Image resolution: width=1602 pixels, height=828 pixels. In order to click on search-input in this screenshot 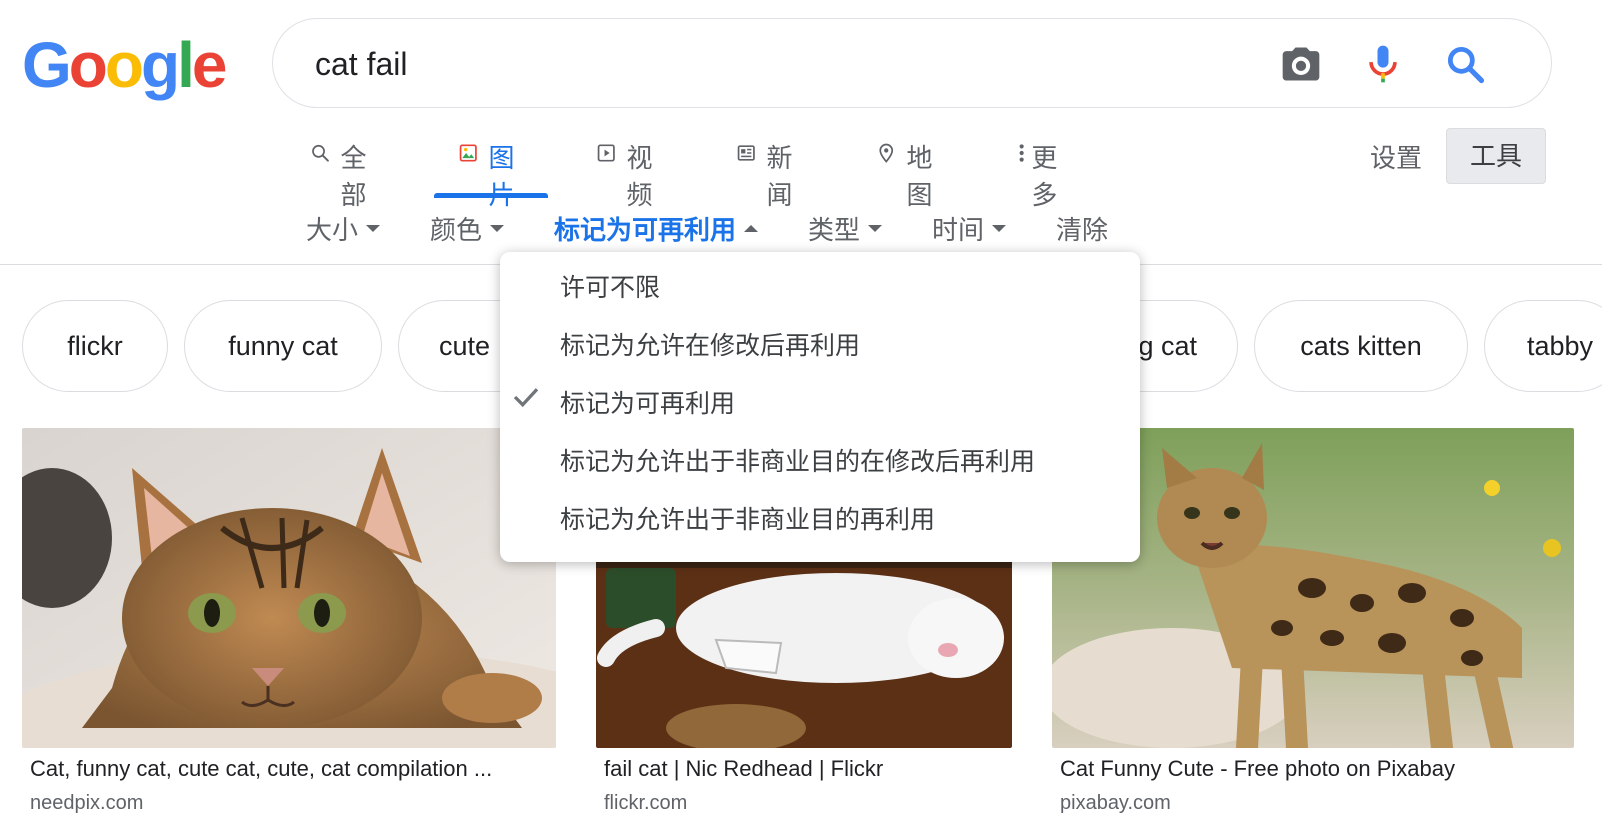, I will do `click(765, 64)`.